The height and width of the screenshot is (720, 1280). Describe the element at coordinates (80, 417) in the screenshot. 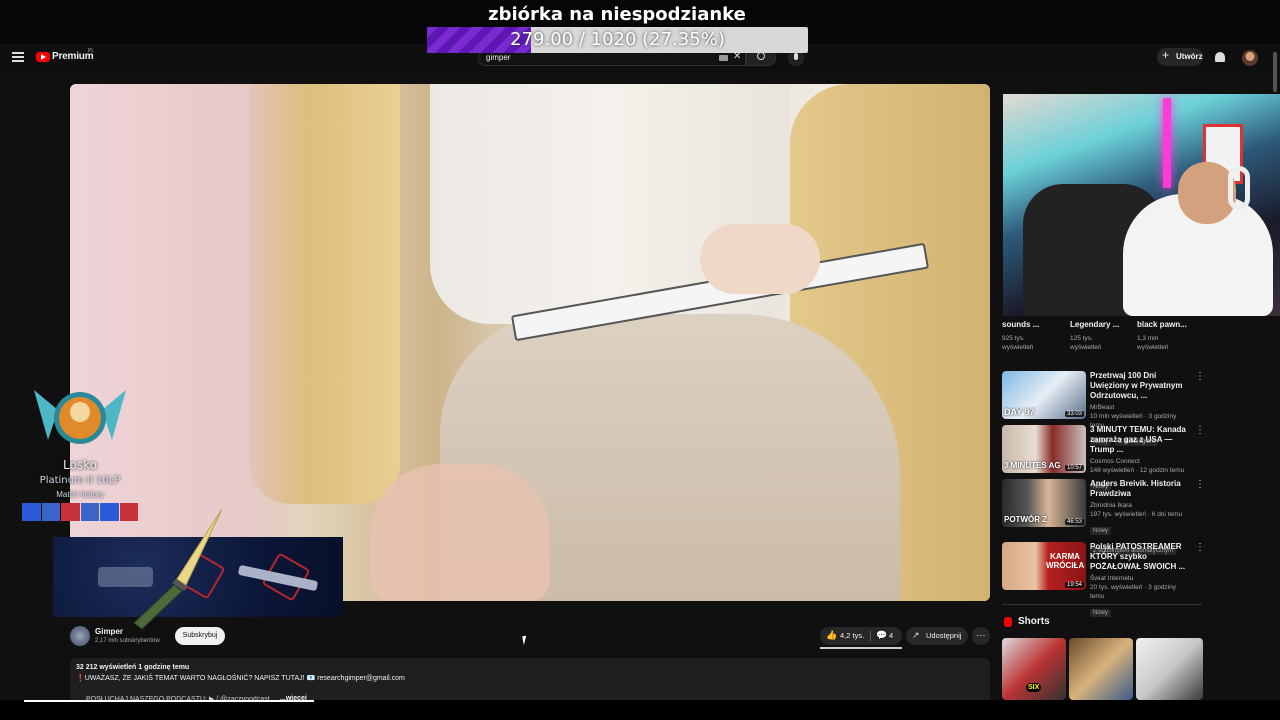

I see `rank-emblem-icon` at that location.